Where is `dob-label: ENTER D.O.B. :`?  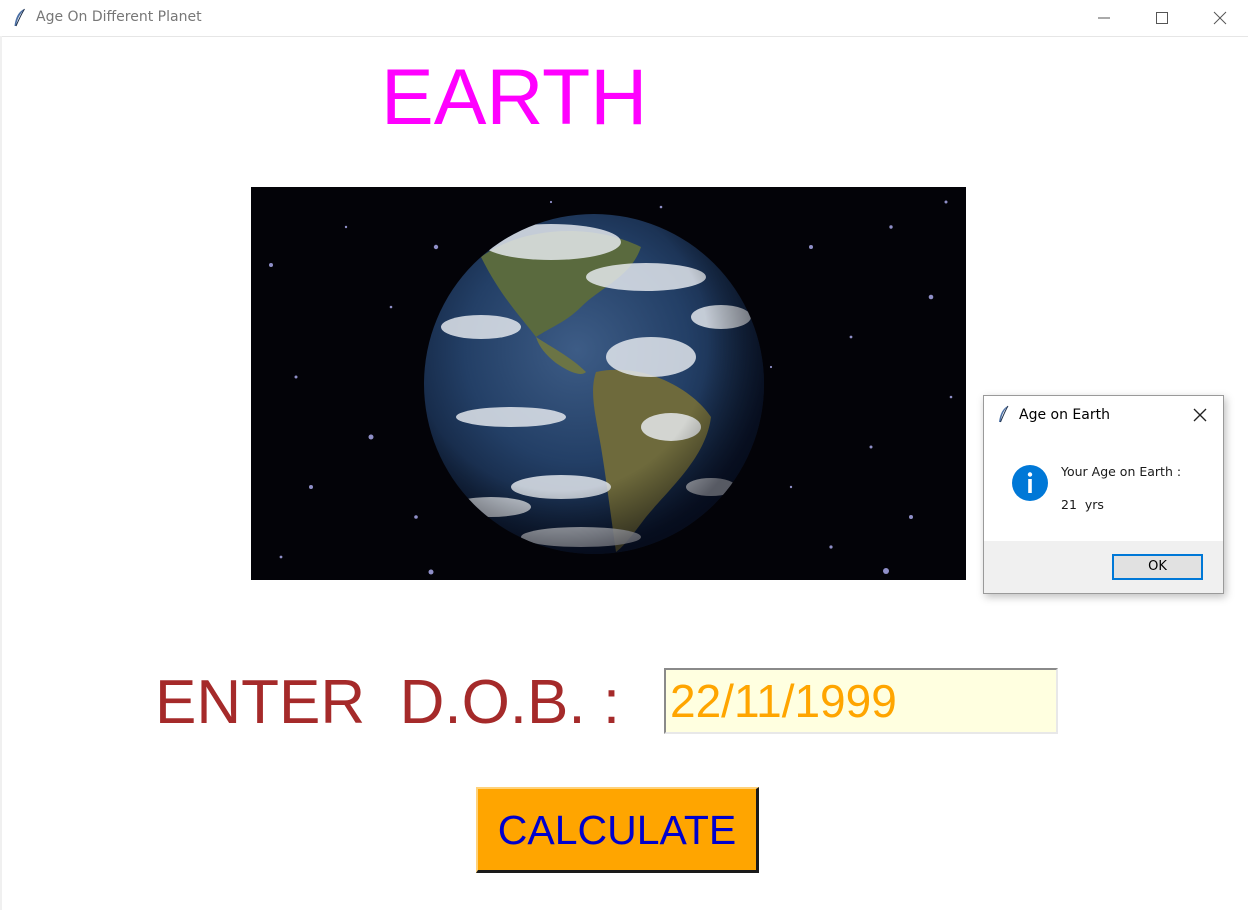 dob-label: ENTER D.O.B. : is located at coordinates (396, 702).